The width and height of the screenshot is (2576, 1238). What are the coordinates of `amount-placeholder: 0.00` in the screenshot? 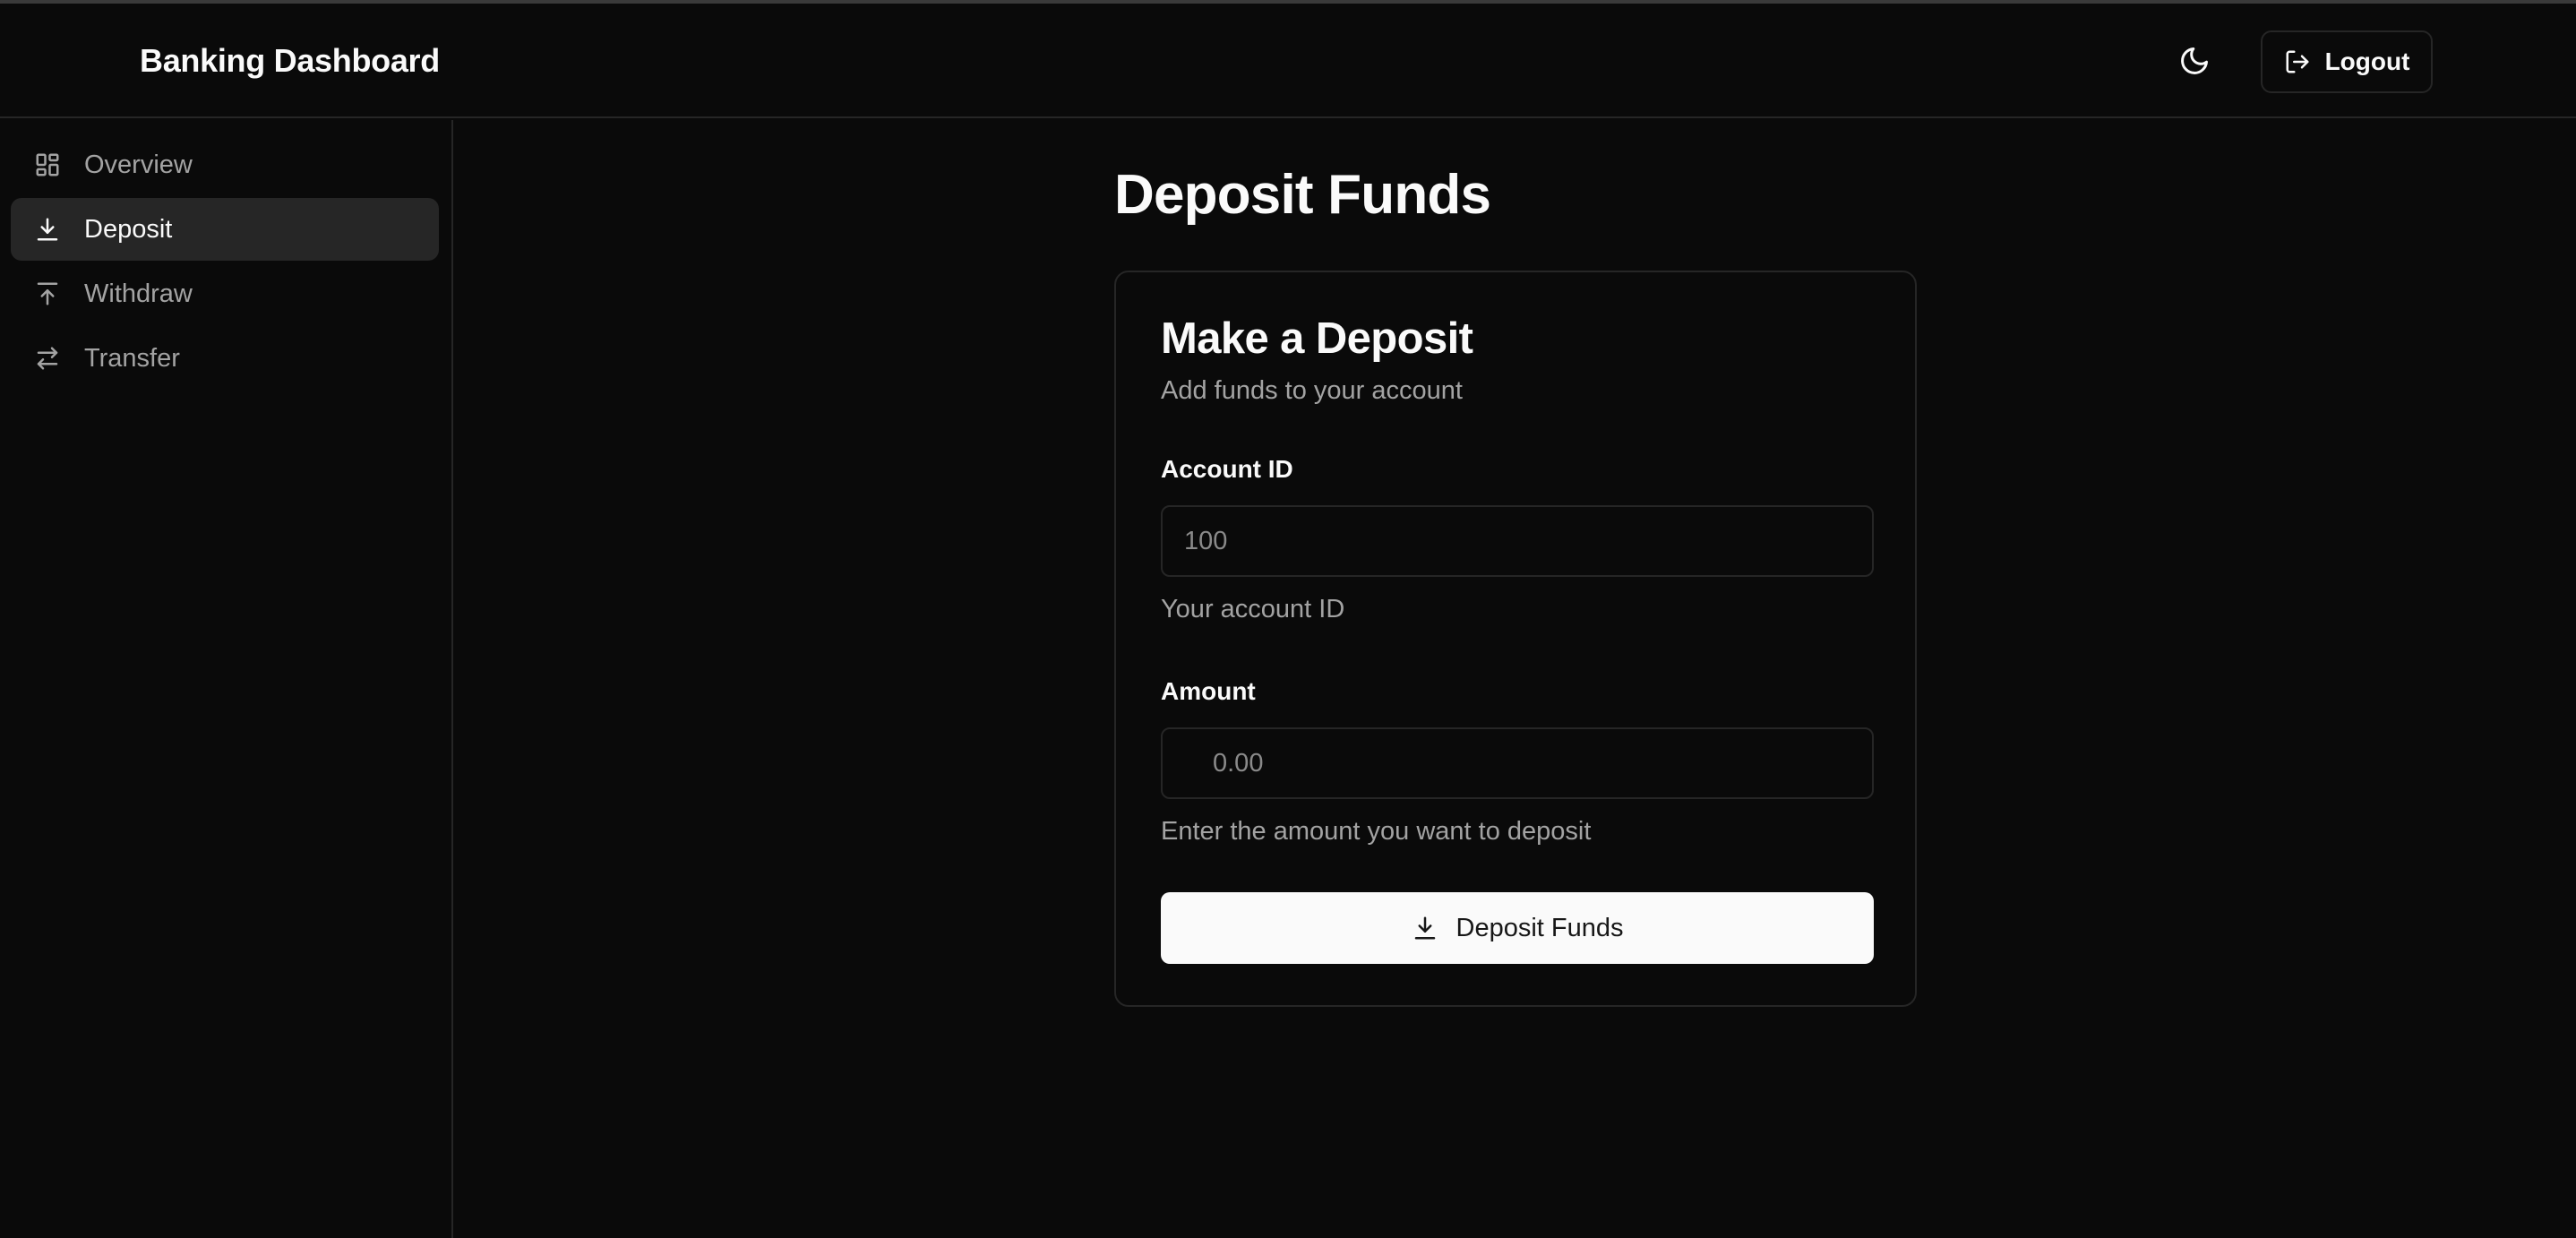 It's located at (1238, 763).